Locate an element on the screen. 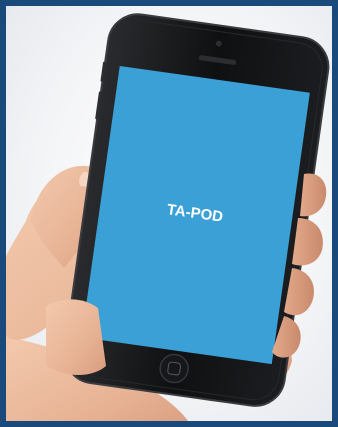 This screenshot has height=427, width=338. palm-heel is located at coordinates (76, 337).